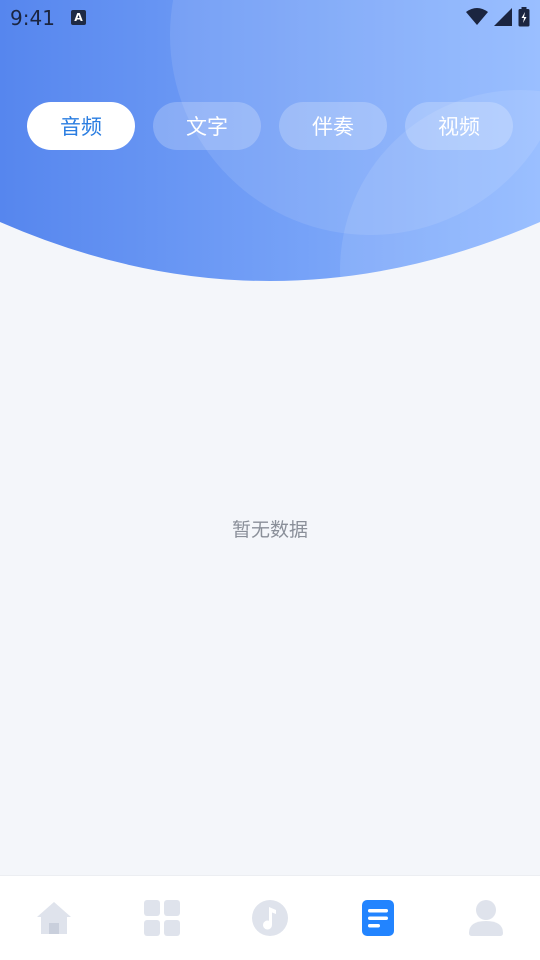  I want to click on tab-video: 视频, so click(459, 126).